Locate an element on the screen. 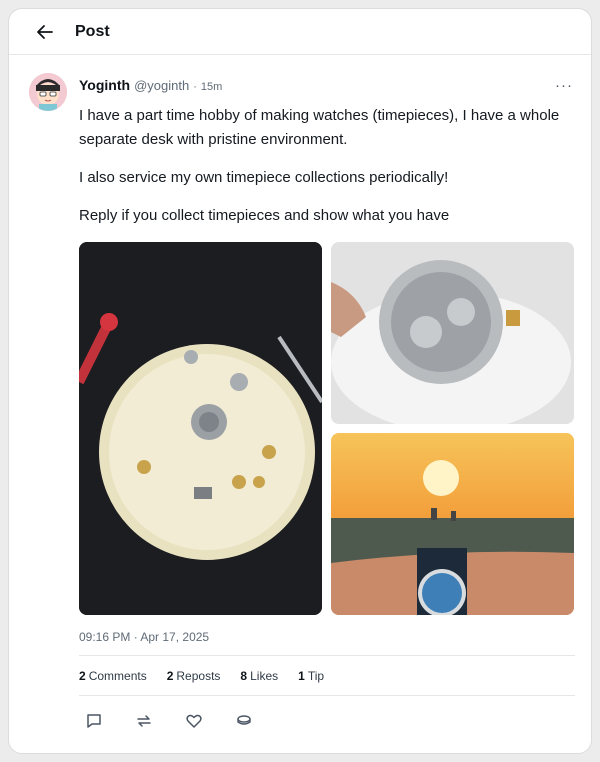 The image size is (600, 762). sunset-wrist-photo is located at coordinates (452, 524).